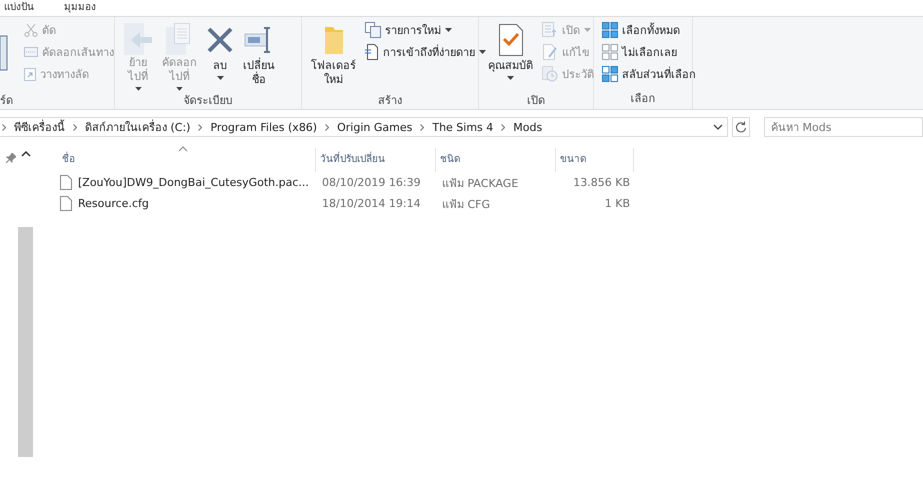 Image resolution: width=923 pixels, height=504 pixels. I want to click on history-icon, so click(550, 74).